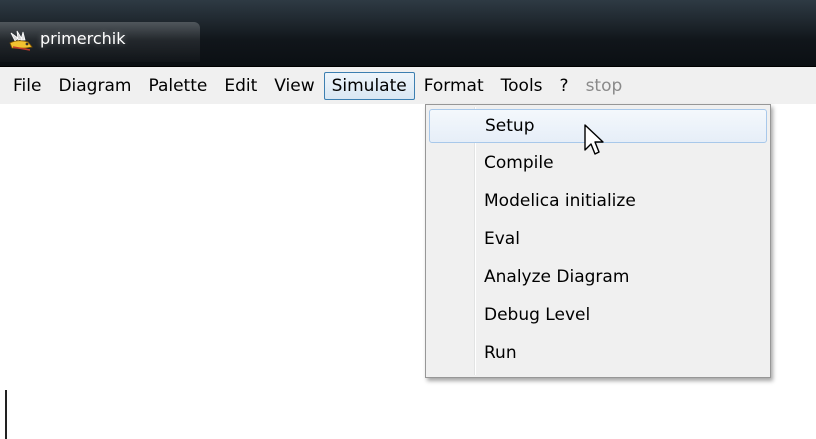  Describe the element at coordinates (598, 202) in the screenshot. I see `menu-item-modelica-initialize: Modelica initialize` at that location.